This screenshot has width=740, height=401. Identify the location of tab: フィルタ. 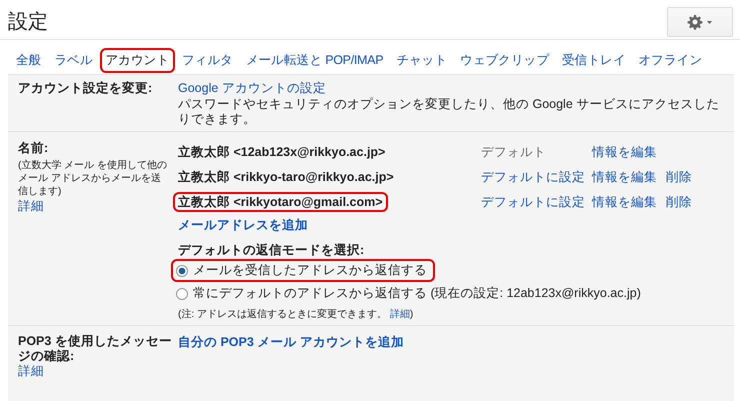
(207, 60).